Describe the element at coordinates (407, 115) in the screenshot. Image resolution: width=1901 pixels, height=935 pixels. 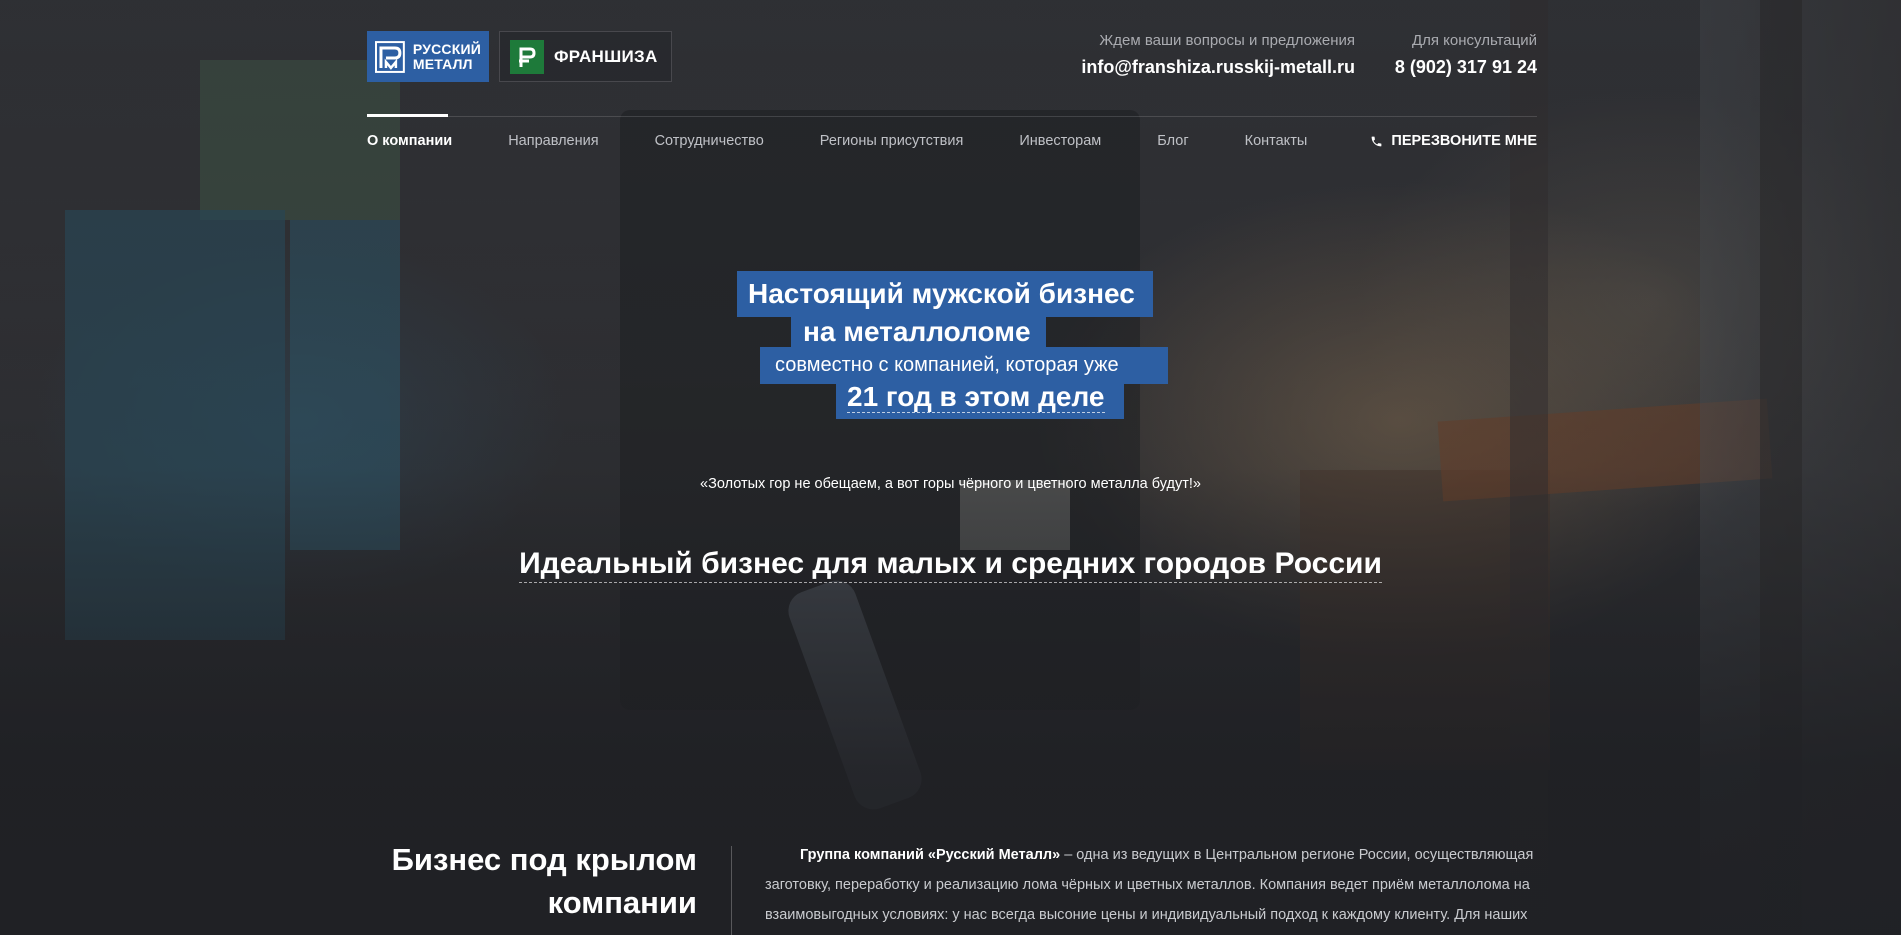
I see `nav-active-indicator` at that location.